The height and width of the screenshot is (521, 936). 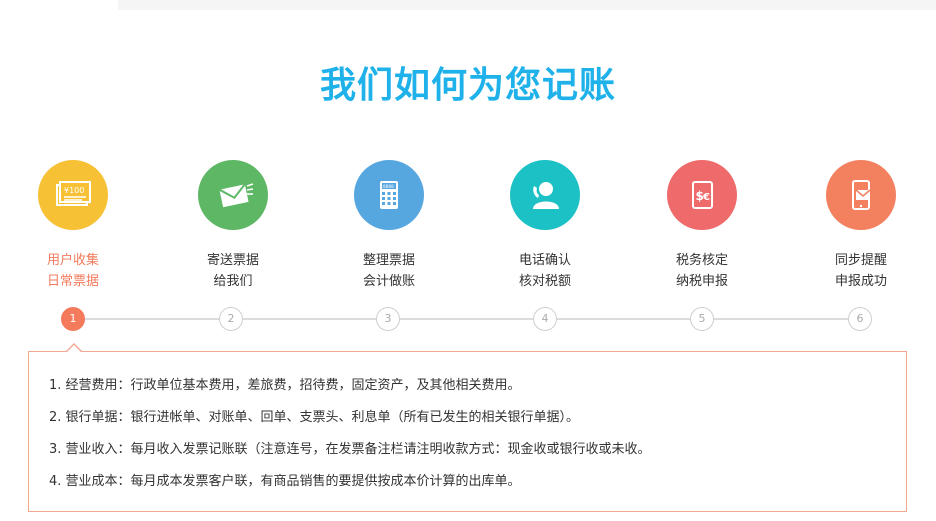 What do you see at coordinates (285, 385) in the screenshot?
I see `detail-item: 1. 经营费用：行政单位基本费用，差旅费，招待费，固定资产，及其他相关费用。` at bounding box center [285, 385].